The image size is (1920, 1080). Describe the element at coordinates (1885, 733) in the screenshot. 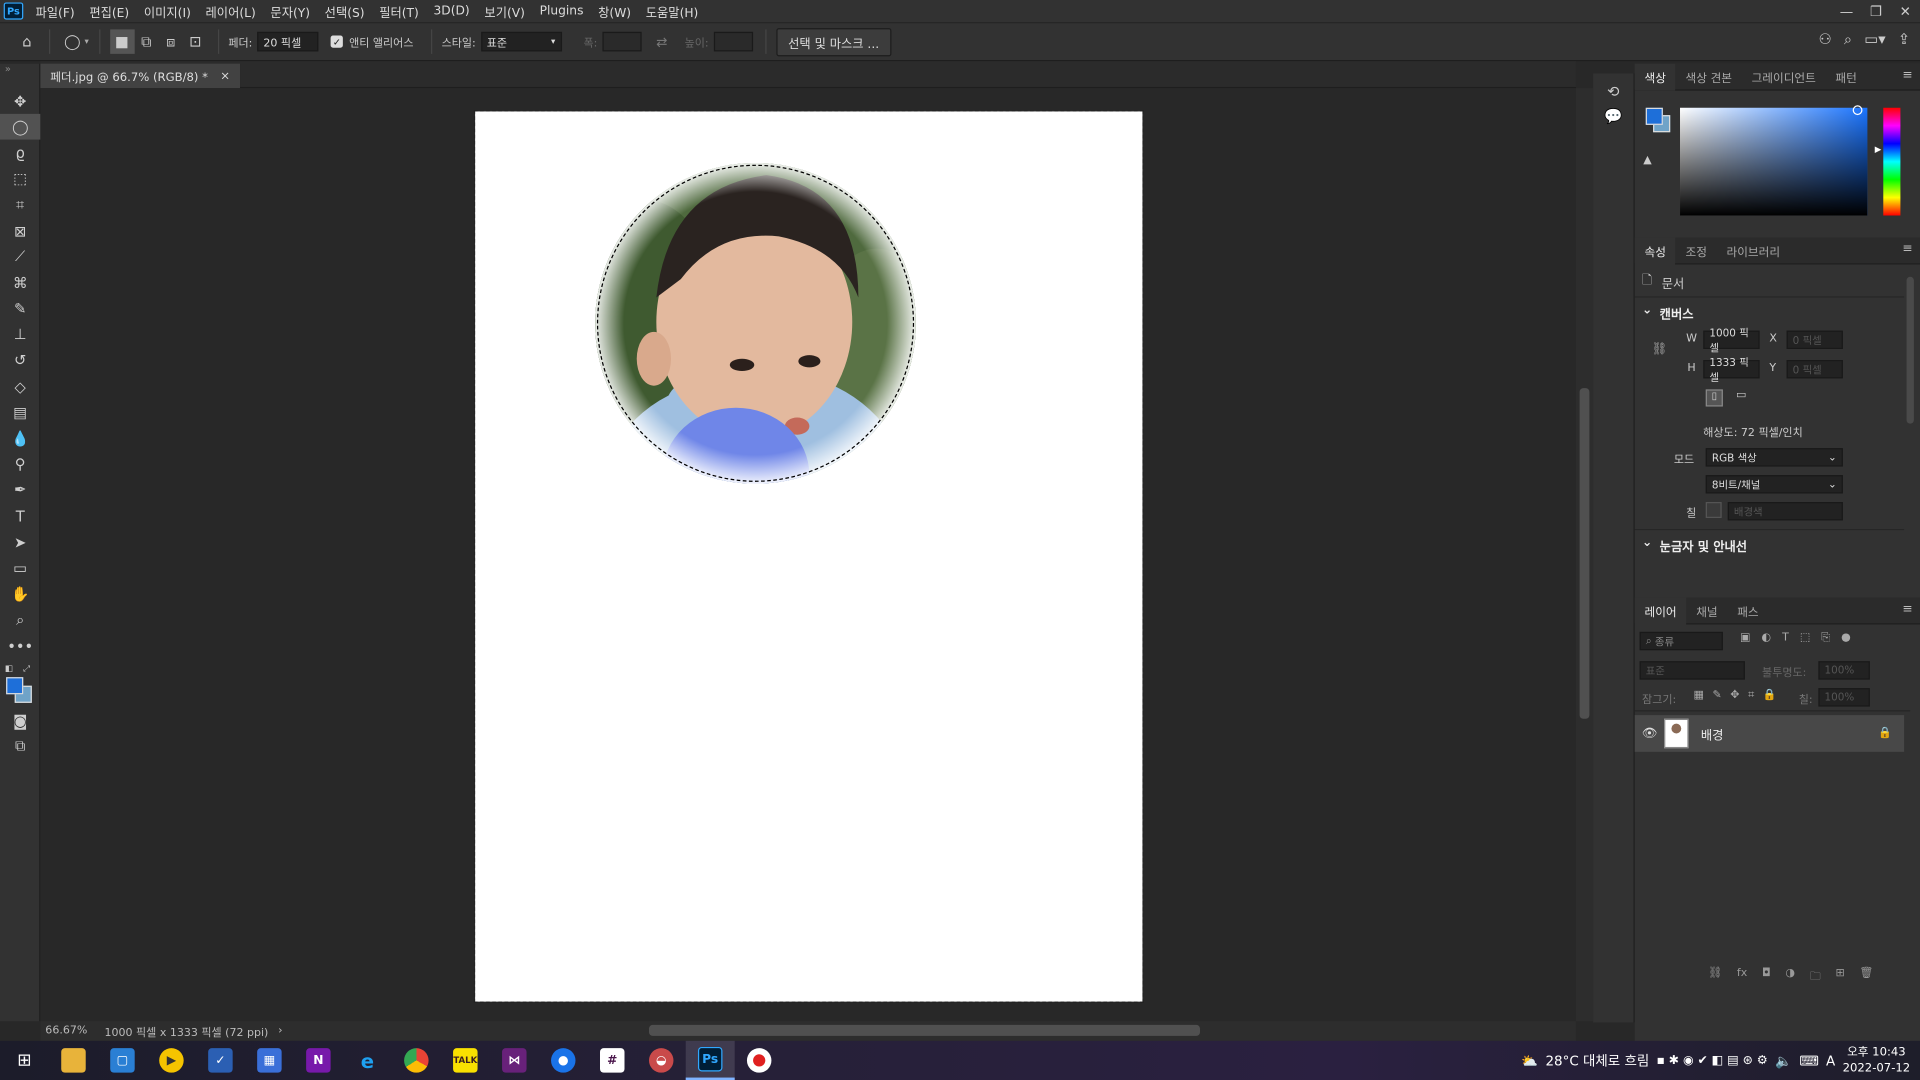

I see `layer-lock-icon: 🔒` at that location.